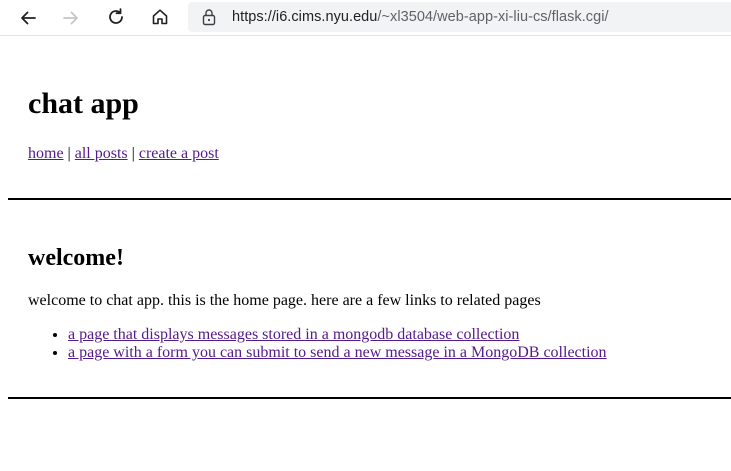  What do you see at coordinates (305, 17) in the screenshot?
I see `url-host: https://i6.cims.nyu.edu` at bounding box center [305, 17].